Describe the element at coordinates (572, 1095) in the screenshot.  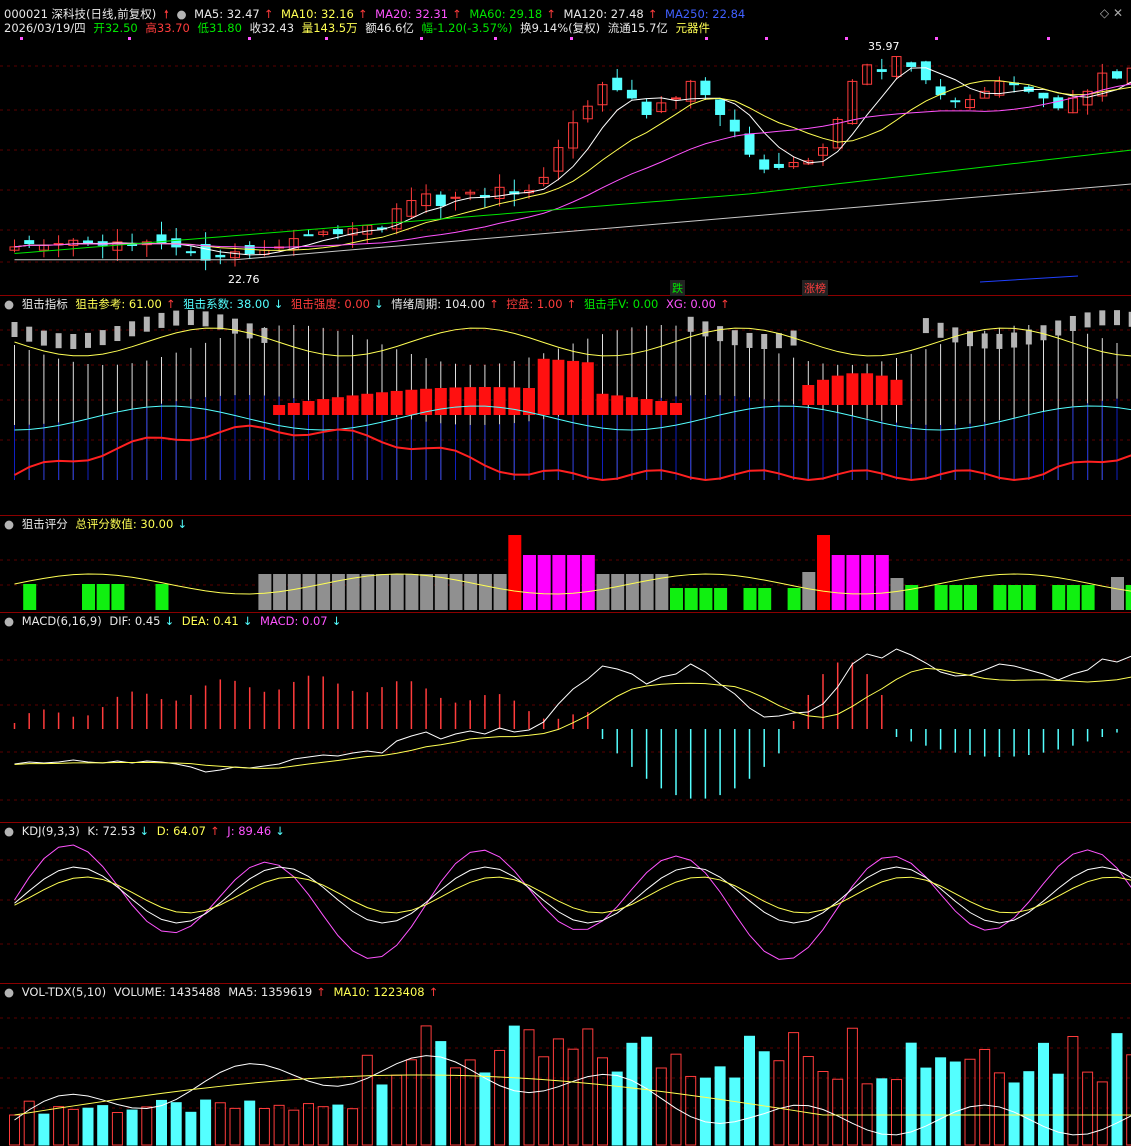
I see `vol-ma5-line` at that location.